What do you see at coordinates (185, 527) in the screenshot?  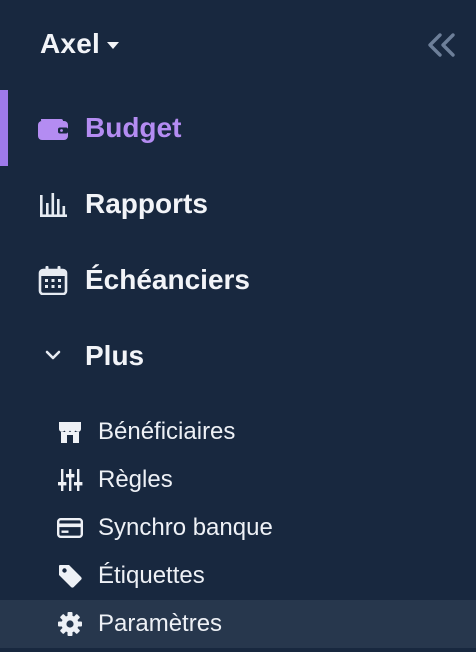 I see `sub-item-label: Synchro banque` at bounding box center [185, 527].